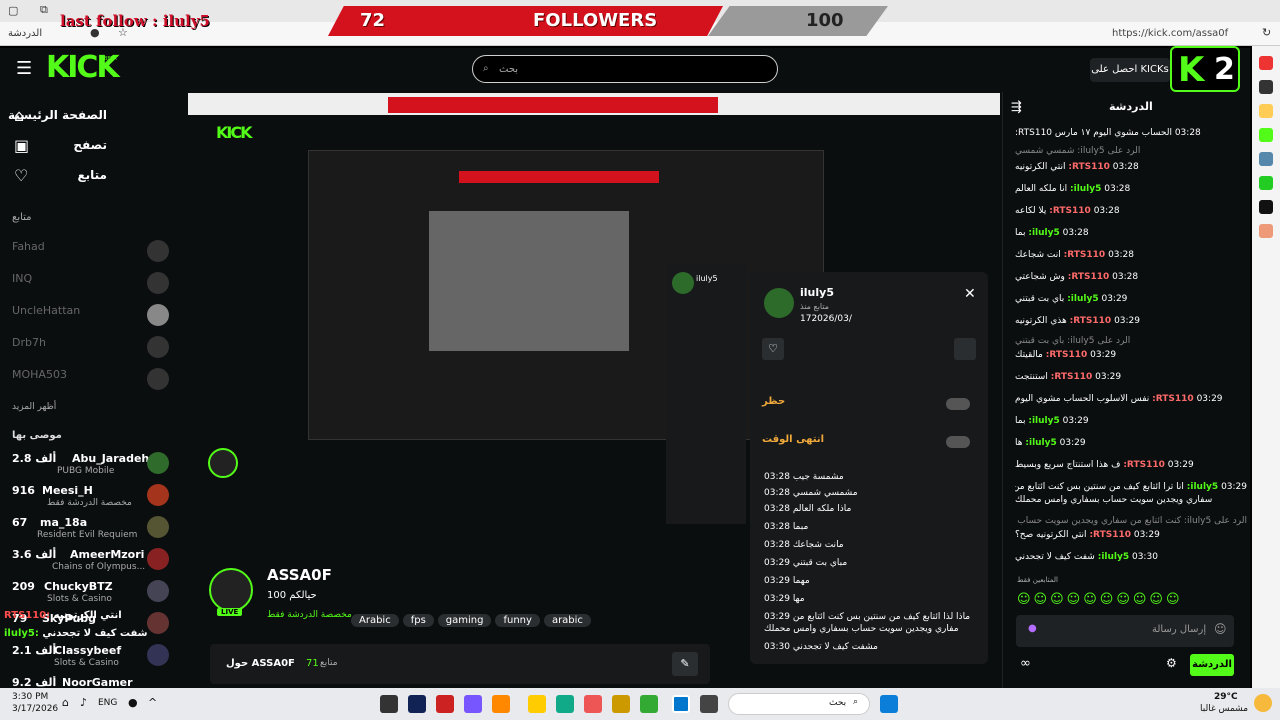  Describe the element at coordinates (625, 69) in the screenshot. I see `search-input: ⌕ بحث` at that location.